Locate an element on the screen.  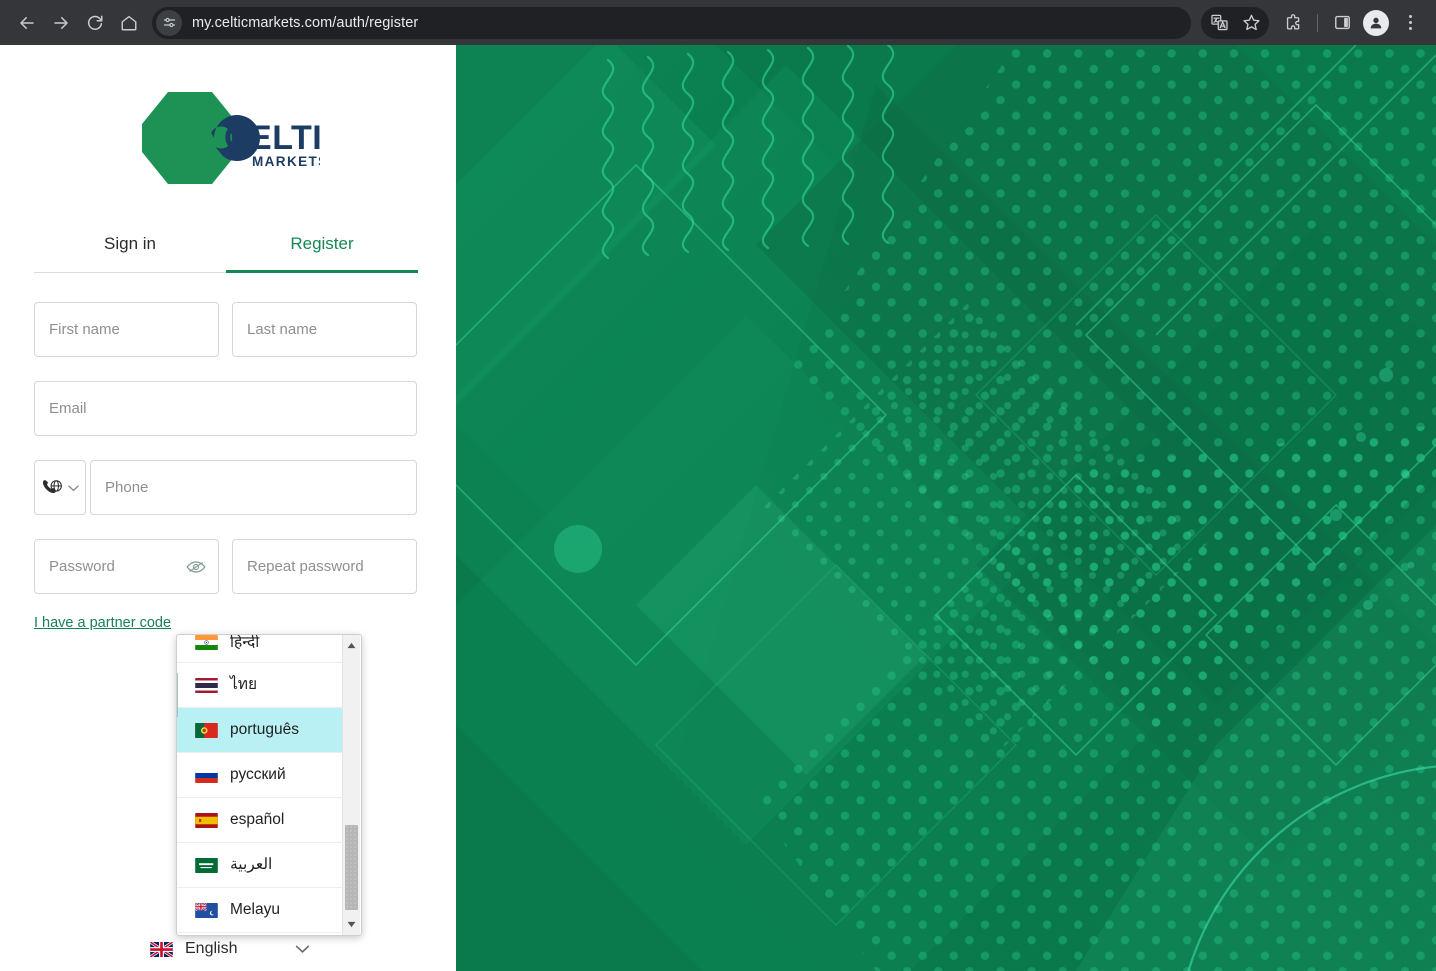
extensions-button is located at coordinates (1293, 23).